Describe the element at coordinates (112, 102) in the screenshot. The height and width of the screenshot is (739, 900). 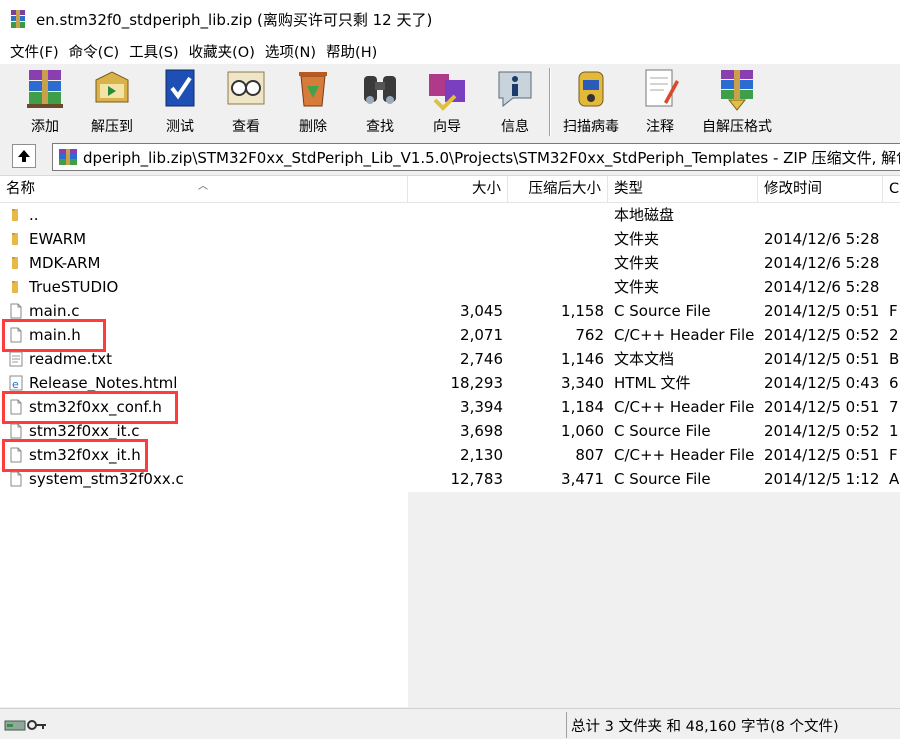
I see `extract-to-button: 解压到` at that location.